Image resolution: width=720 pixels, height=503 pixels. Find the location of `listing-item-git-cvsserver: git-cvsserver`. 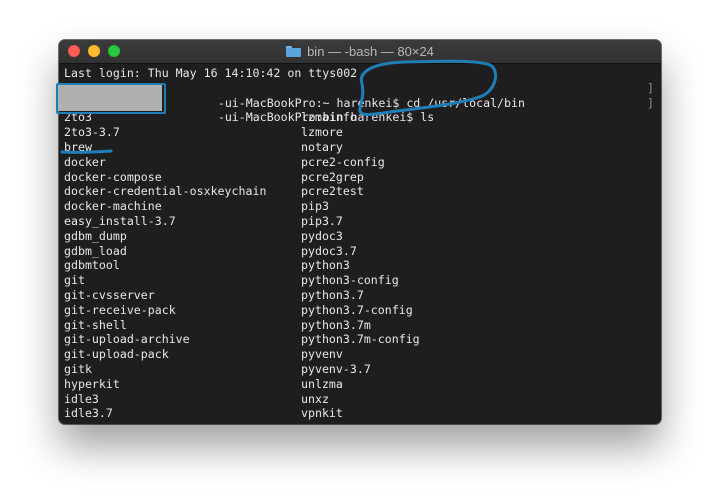

listing-item-git-cvsserver: git-cvsserver is located at coordinates (109, 295).